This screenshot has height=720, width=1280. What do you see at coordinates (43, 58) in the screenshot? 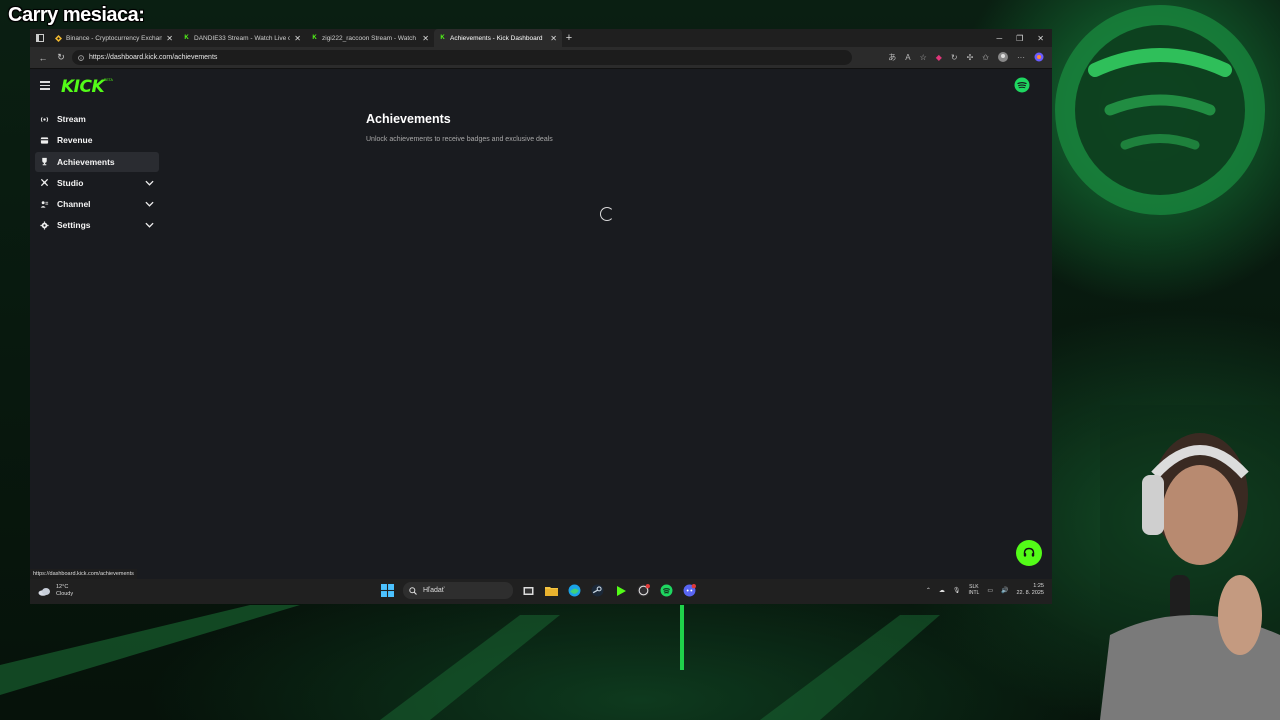
I see `back-icon: ←` at bounding box center [43, 58].